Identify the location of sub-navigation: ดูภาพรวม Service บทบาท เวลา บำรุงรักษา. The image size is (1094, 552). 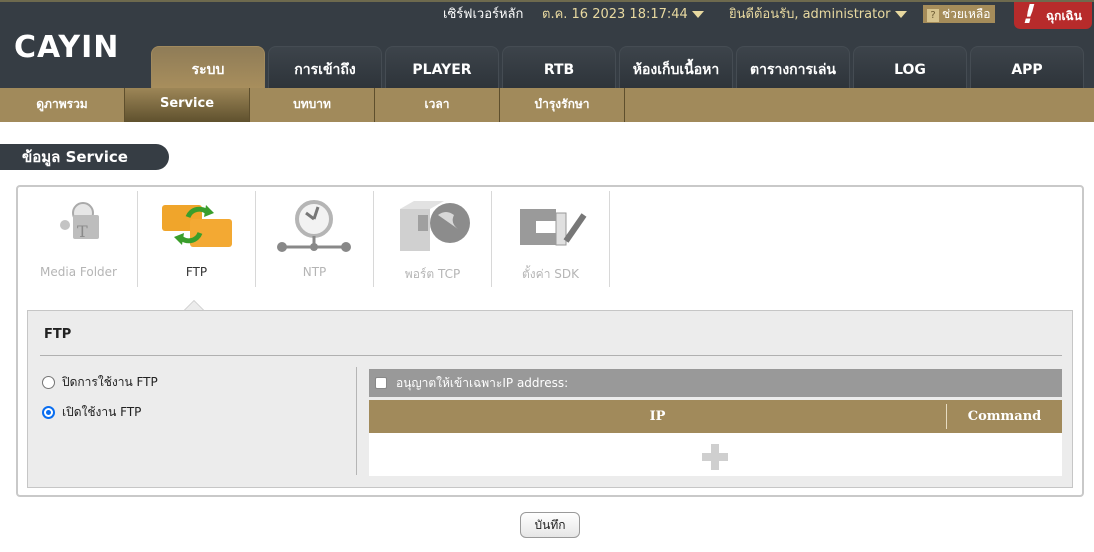
(547, 105).